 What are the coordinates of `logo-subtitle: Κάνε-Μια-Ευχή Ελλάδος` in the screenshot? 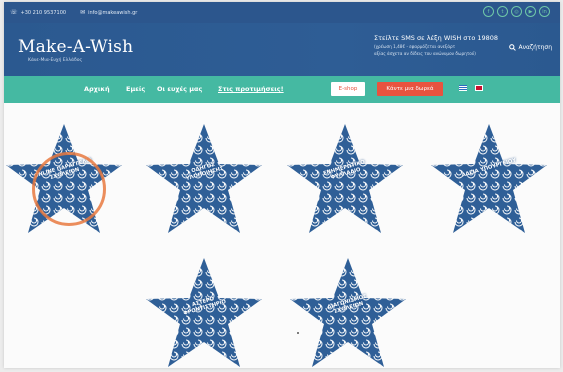 It's located at (55, 60).